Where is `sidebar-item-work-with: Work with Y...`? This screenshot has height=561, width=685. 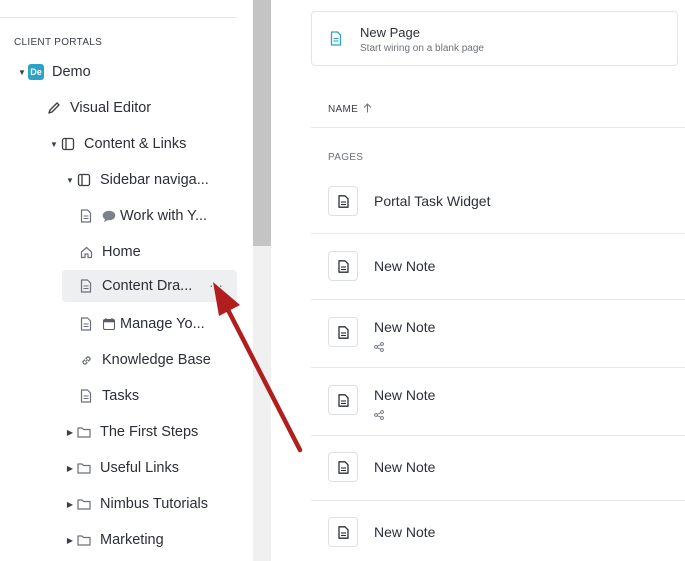 sidebar-item-work-with: Work with Y... is located at coordinates (142, 216).